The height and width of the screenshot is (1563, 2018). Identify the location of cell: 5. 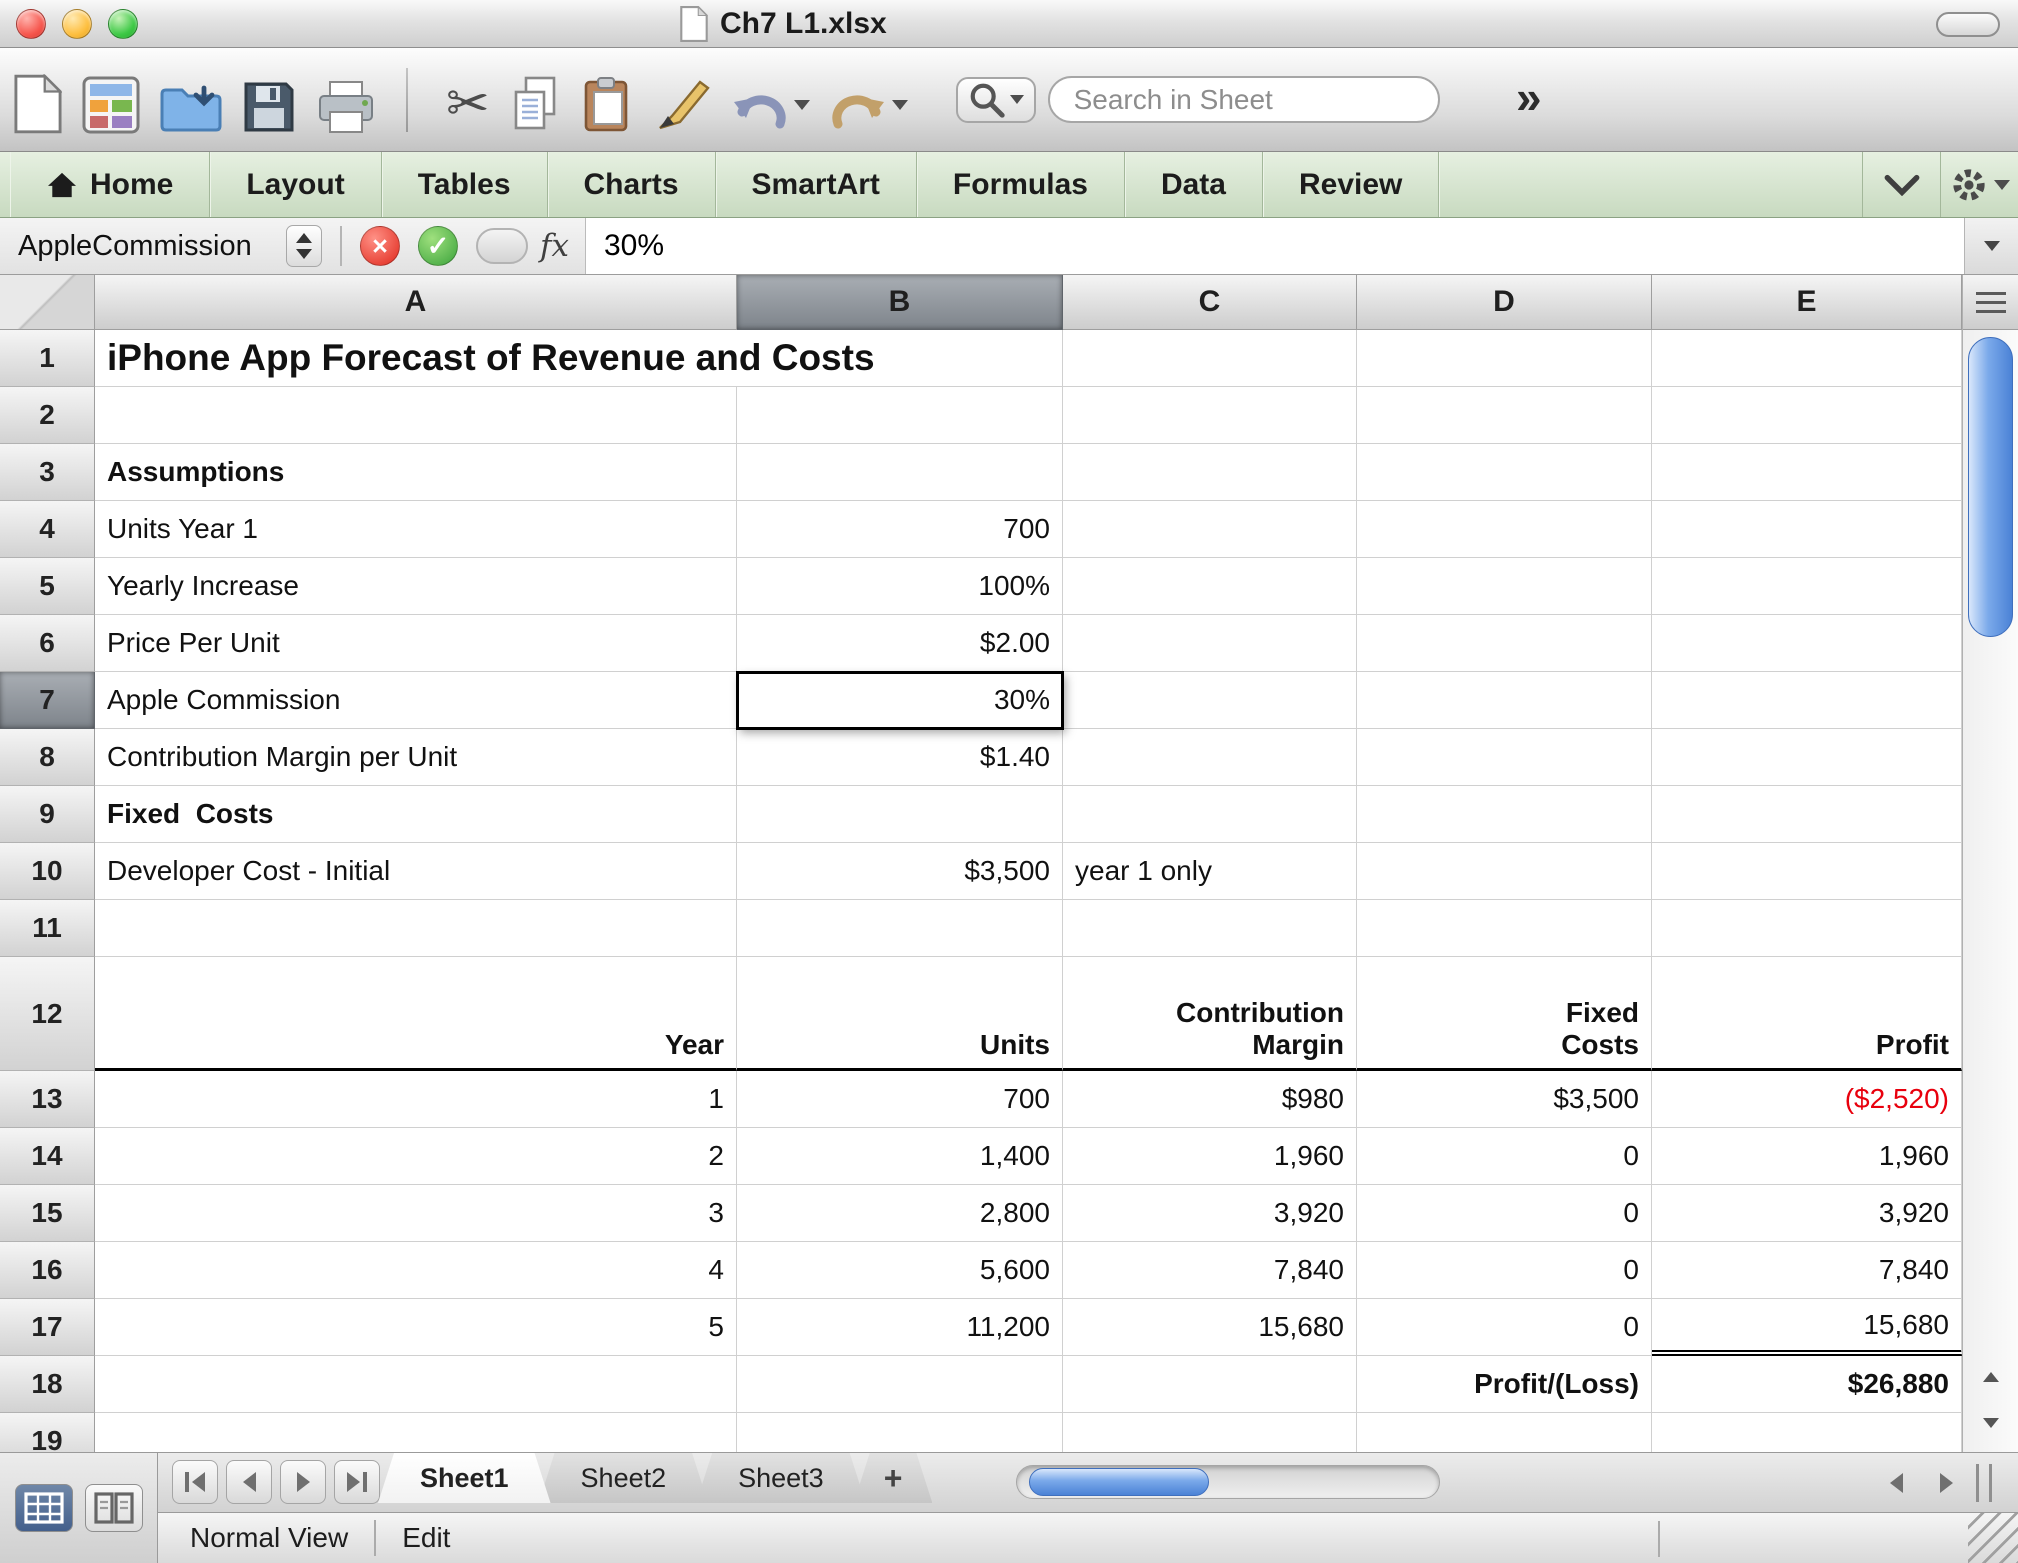
(416, 1327).